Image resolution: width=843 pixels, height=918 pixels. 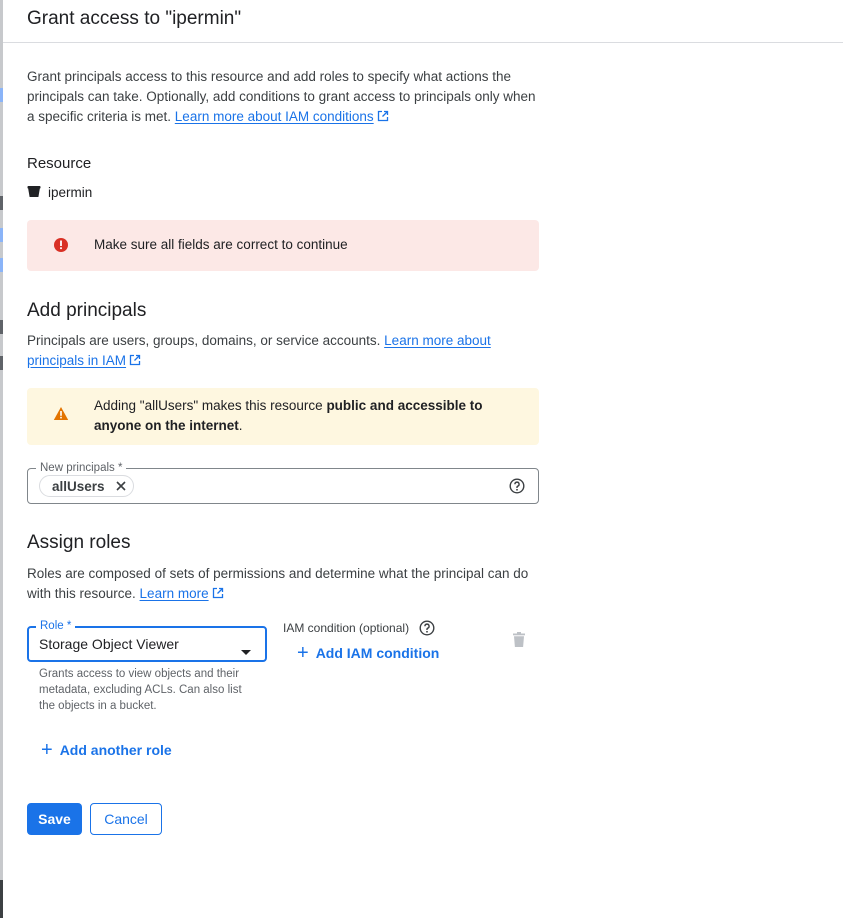 What do you see at coordinates (283, 482) in the screenshot?
I see `new-principals-input: New principals * allUsers` at bounding box center [283, 482].